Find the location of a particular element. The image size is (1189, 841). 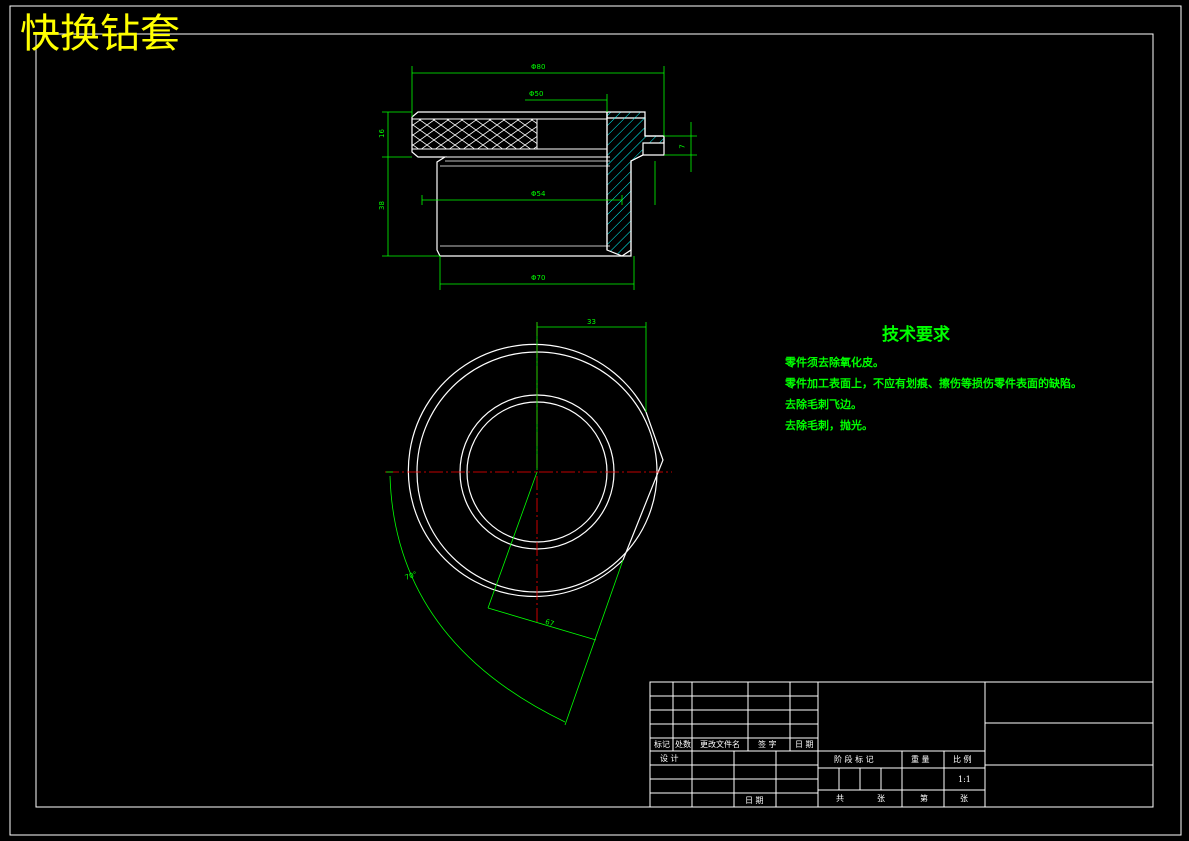

hatched-section is located at coordinates (635, 184).